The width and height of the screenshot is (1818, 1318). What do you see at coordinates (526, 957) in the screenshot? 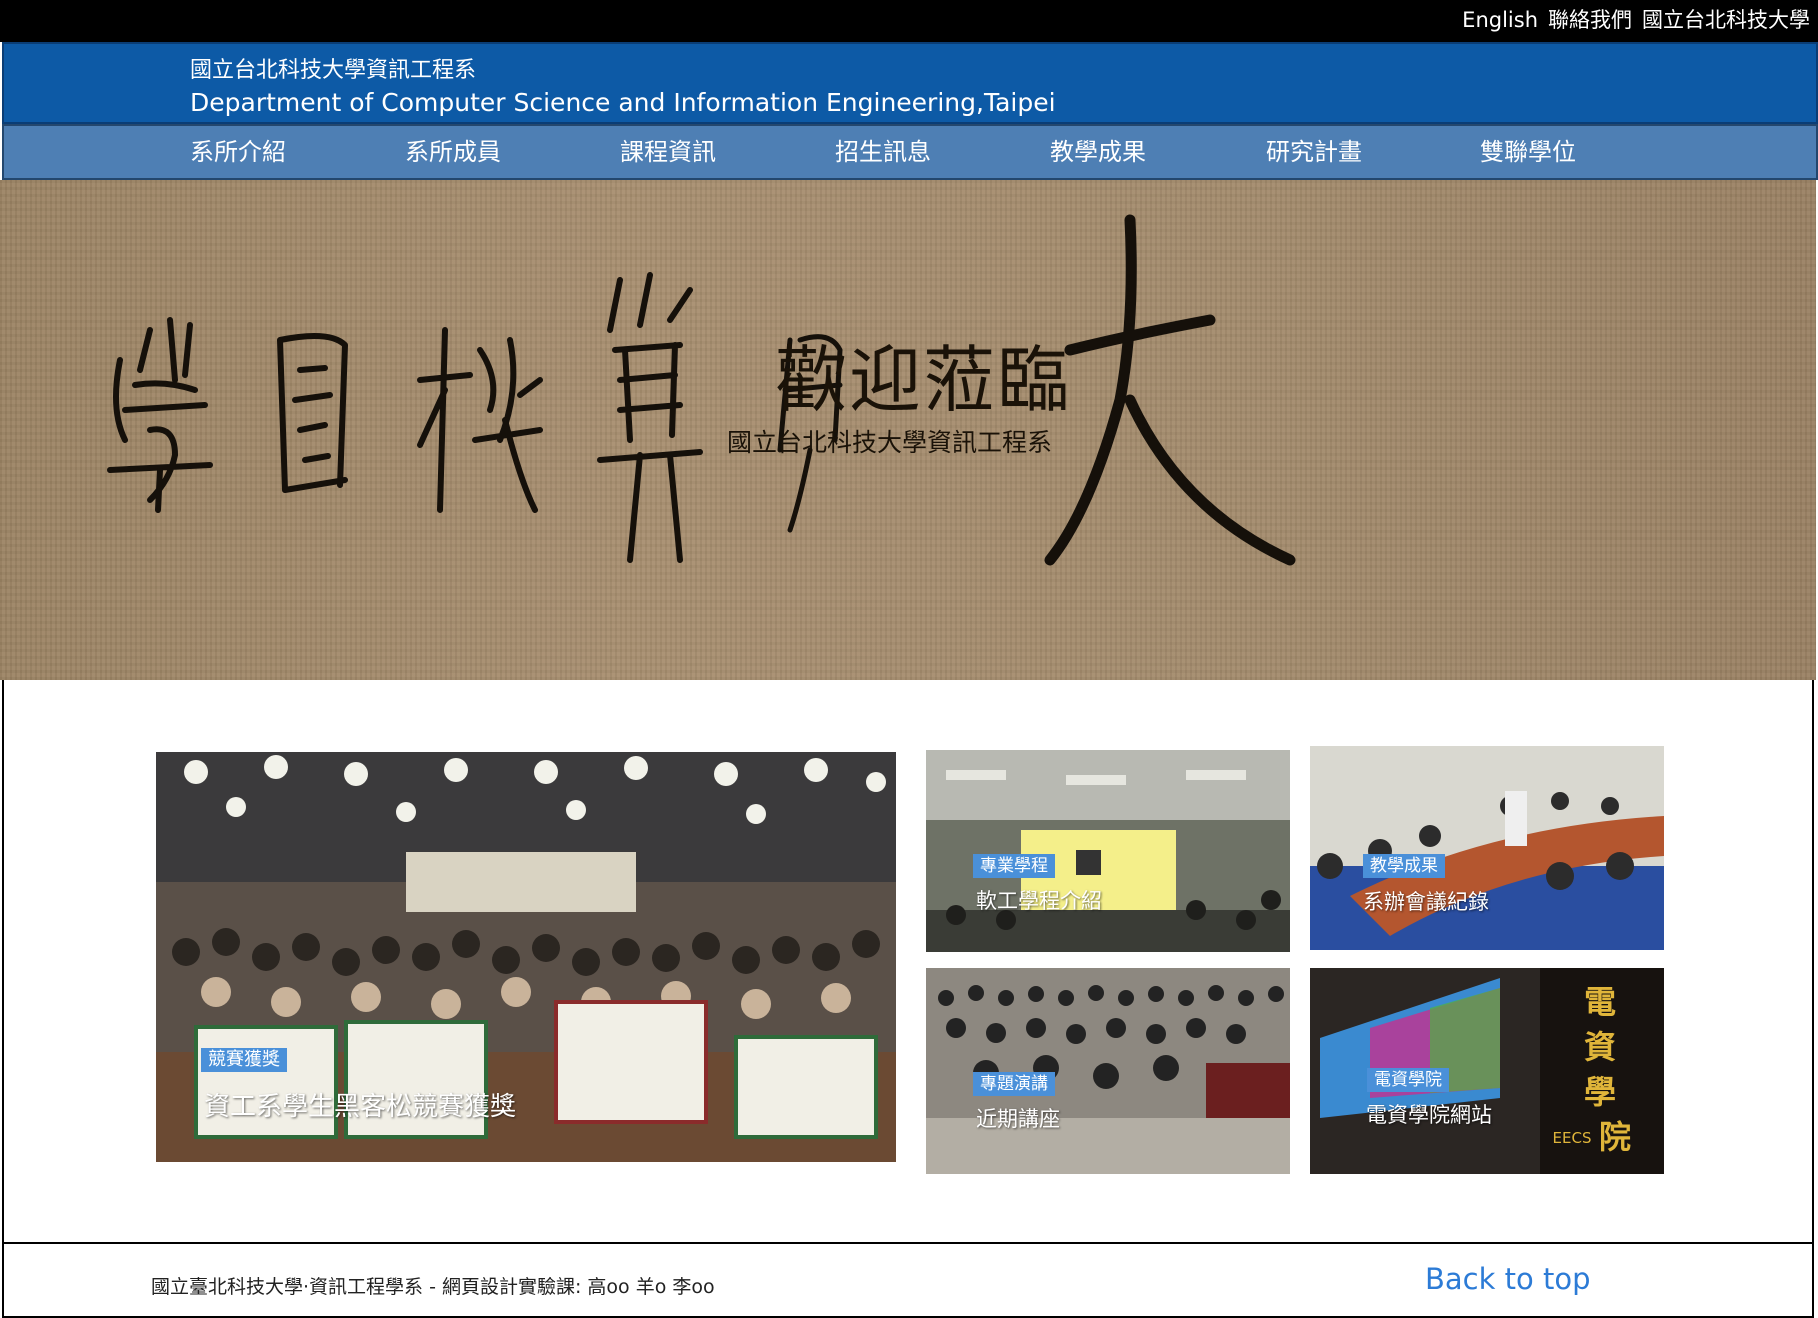
I see `tile-competition: 競賽獲獎 資工系學生黑客松競賽獲獎` at bounding box center [526, 957].